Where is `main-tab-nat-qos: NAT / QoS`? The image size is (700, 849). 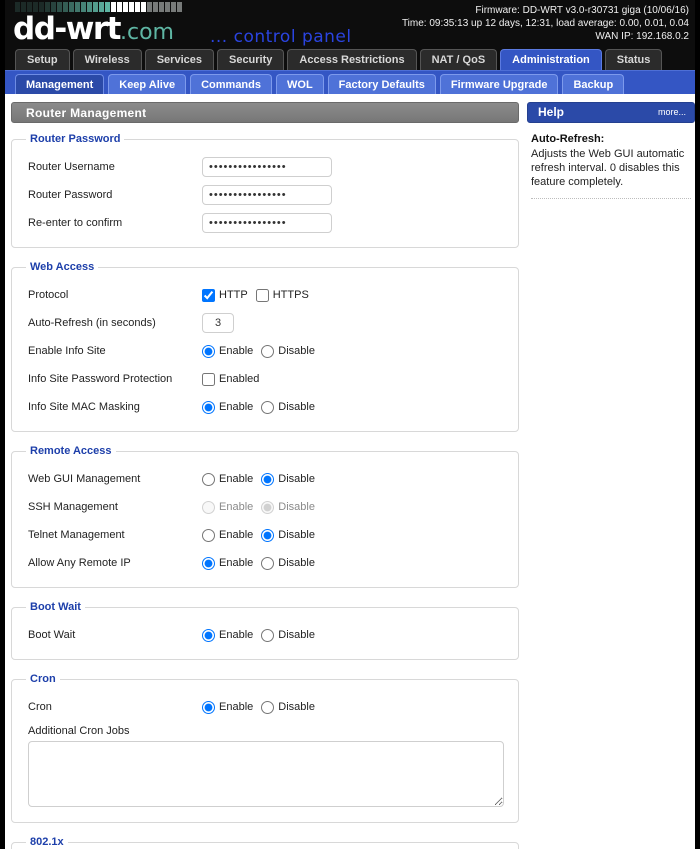
main-tab-nat-qos: NAT / QoS is located at coordinates (458, 59).